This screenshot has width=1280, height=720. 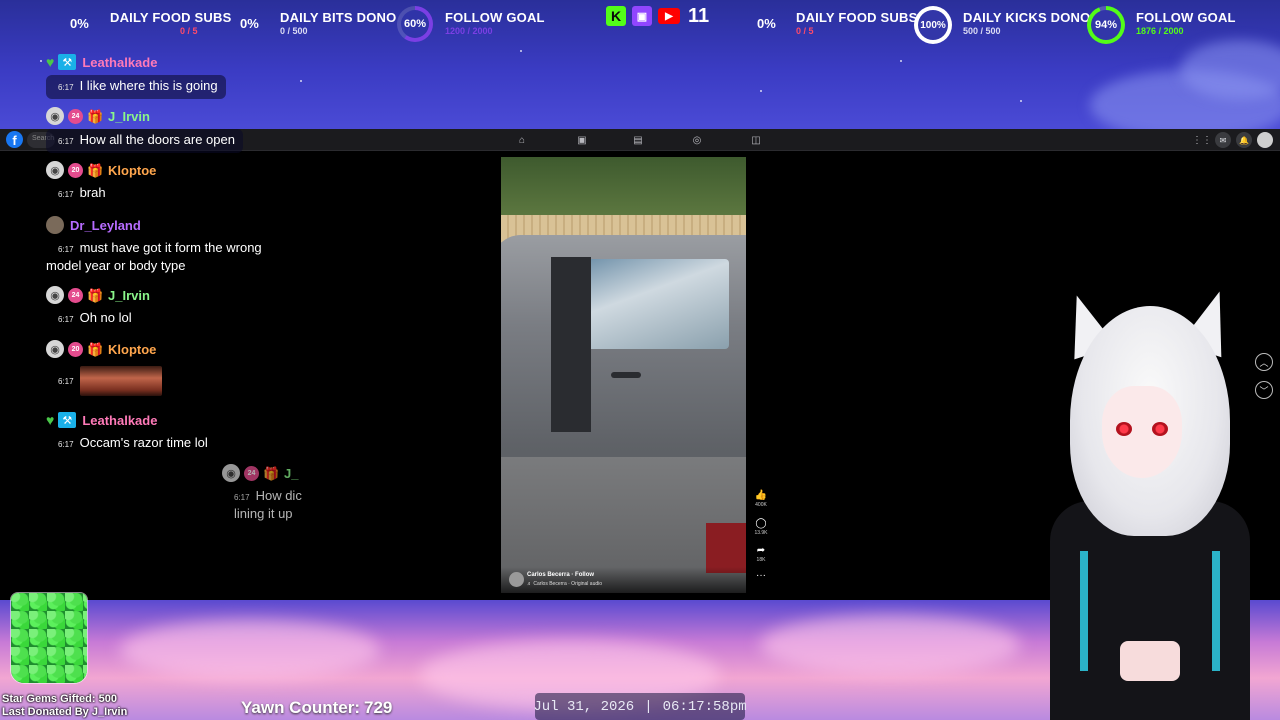 What do you see at coordinates (14, 139) in the screenshot?
I see `facebook-logo-icon: f` at bounding box center [14, 139].